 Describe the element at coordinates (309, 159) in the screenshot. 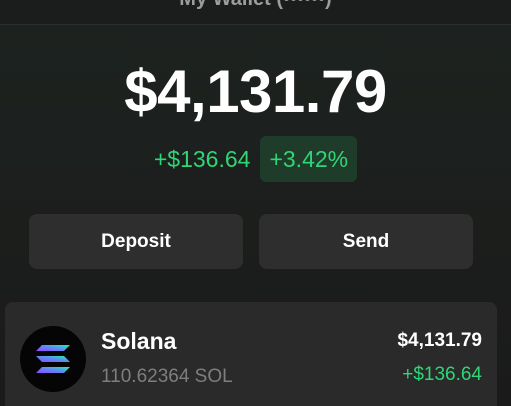

I see `change-percent-badge: +3.42%` at that location.